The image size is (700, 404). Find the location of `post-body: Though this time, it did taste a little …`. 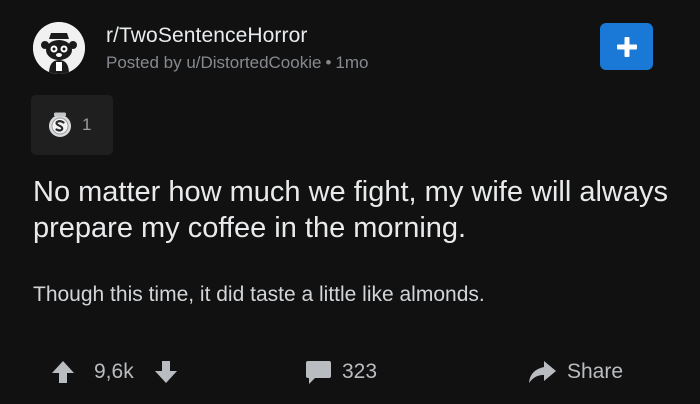

post-body: Though this time, it did taste a little … is located at coordinates (259, 294).